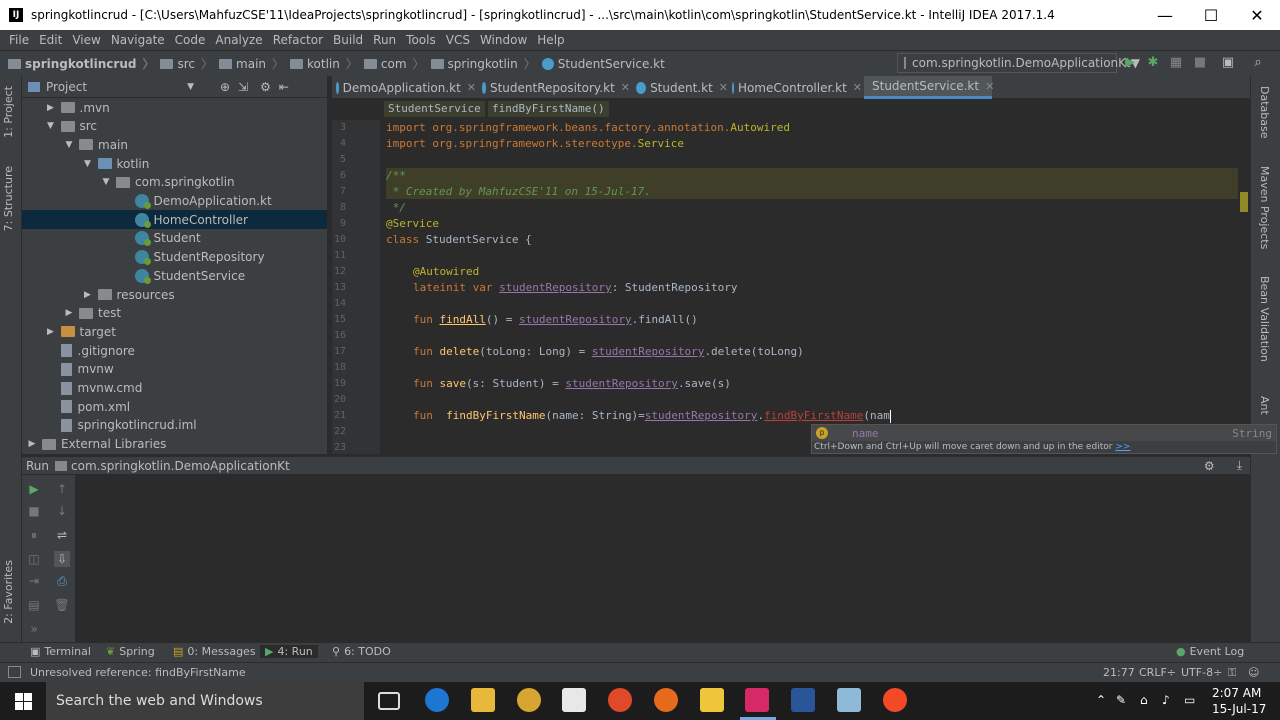 The image size is (1280, 720). I want to click on maximize-button: ☐, so click(1211, 15).